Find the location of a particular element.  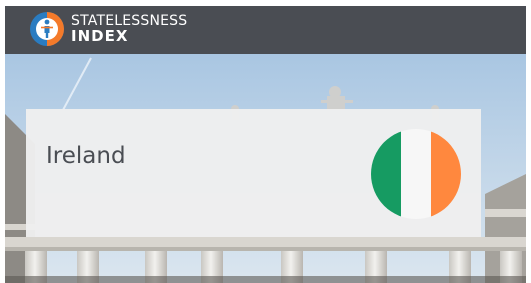

brand-line-2: INDEX is located at coordinates (100, 36).